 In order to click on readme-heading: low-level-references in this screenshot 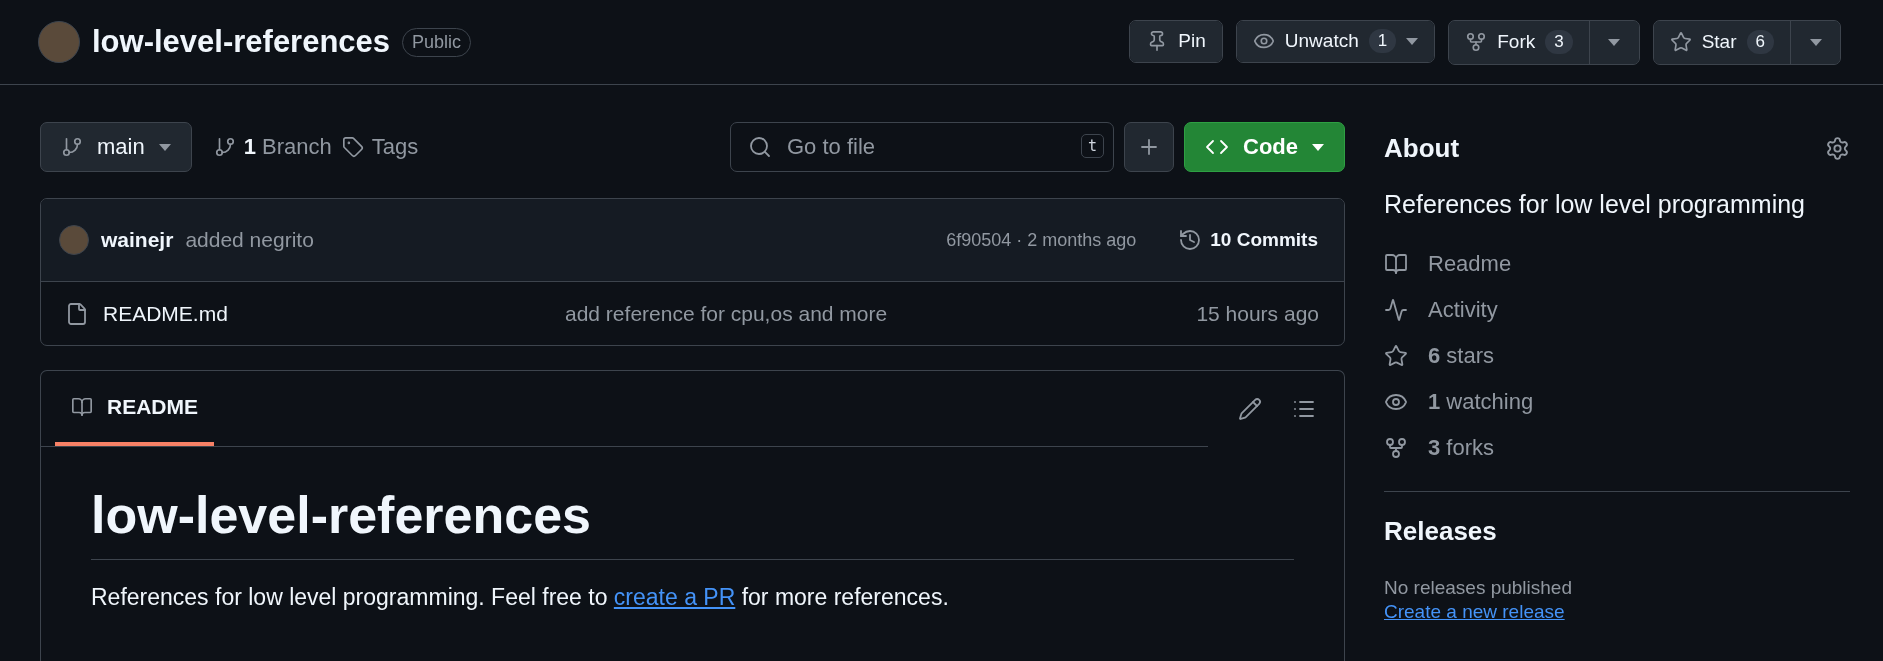, I will do `click(692, 522)`.